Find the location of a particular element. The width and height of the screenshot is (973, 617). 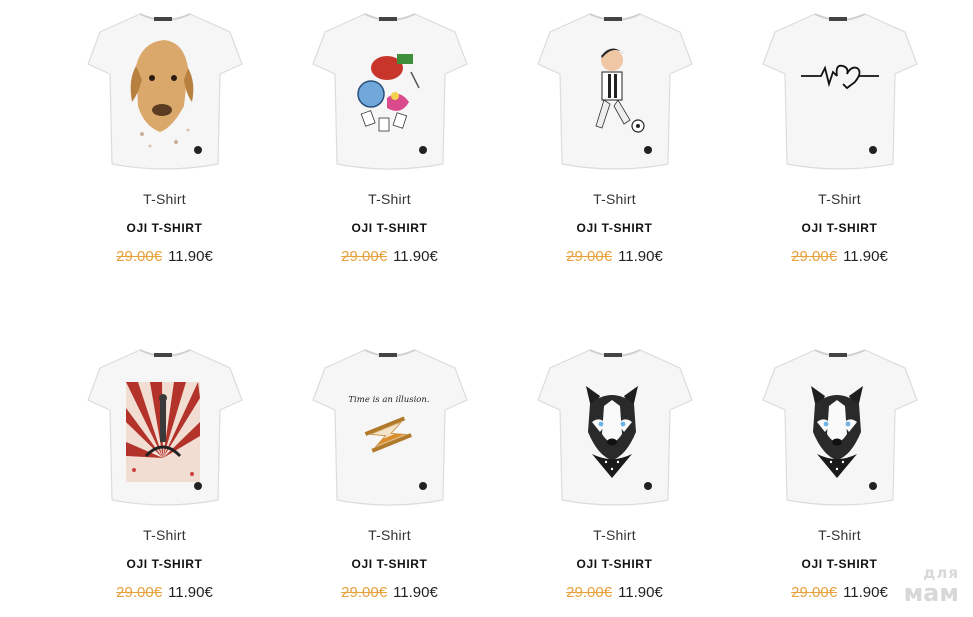

sunburst-figure-print is located at coordinates (163, 432).